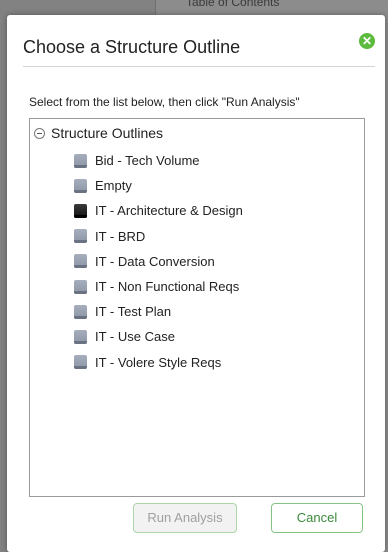 The width and height of the screenshot is (388, 552). I want to click on outline-item-label: IT - Use Case, so click(135, 337).